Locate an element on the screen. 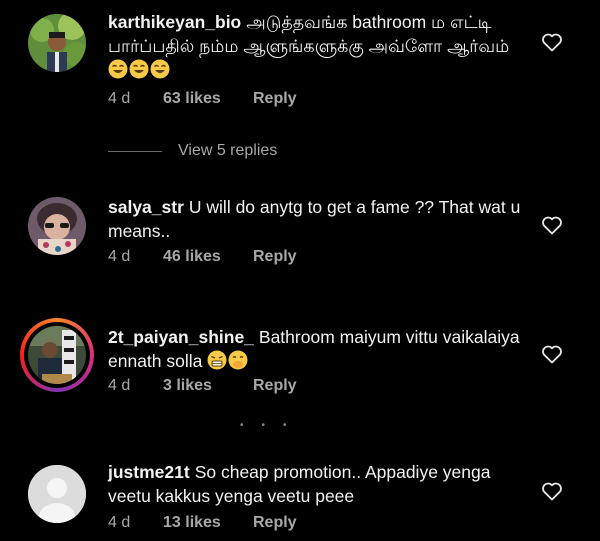 The width and height of the screenshot is (600, 541). hand-over-mouth-emoji is located at coordinates (238, 360).